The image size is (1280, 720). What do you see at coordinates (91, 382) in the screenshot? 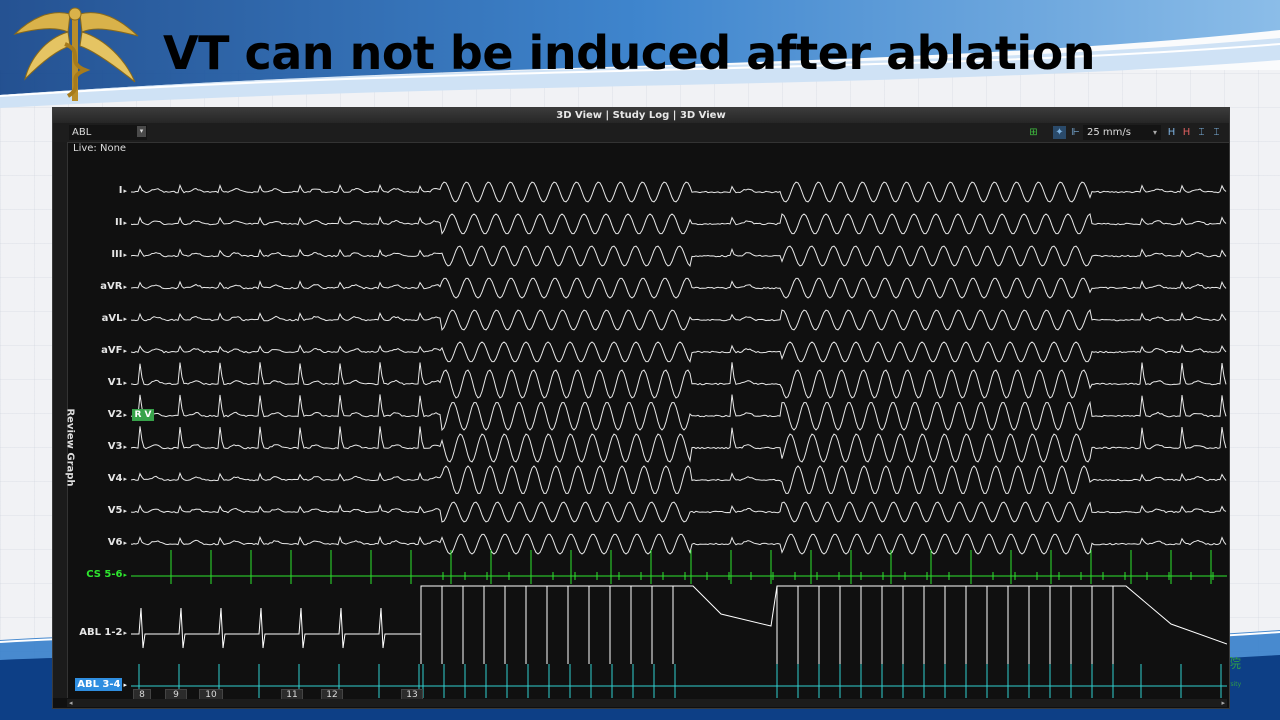
I see `channel-label: V1▸` at bounding box center [91, 382].